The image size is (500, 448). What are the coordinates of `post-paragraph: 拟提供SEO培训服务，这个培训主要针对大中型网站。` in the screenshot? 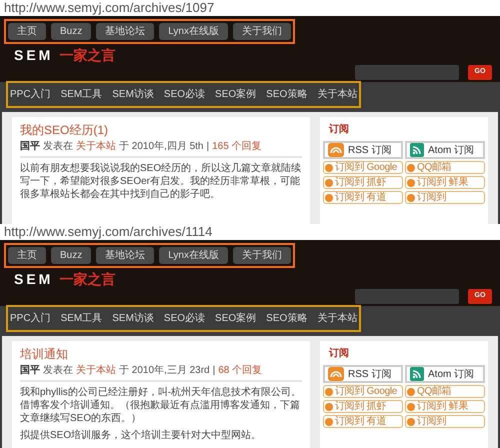 It's located at (141, 435).